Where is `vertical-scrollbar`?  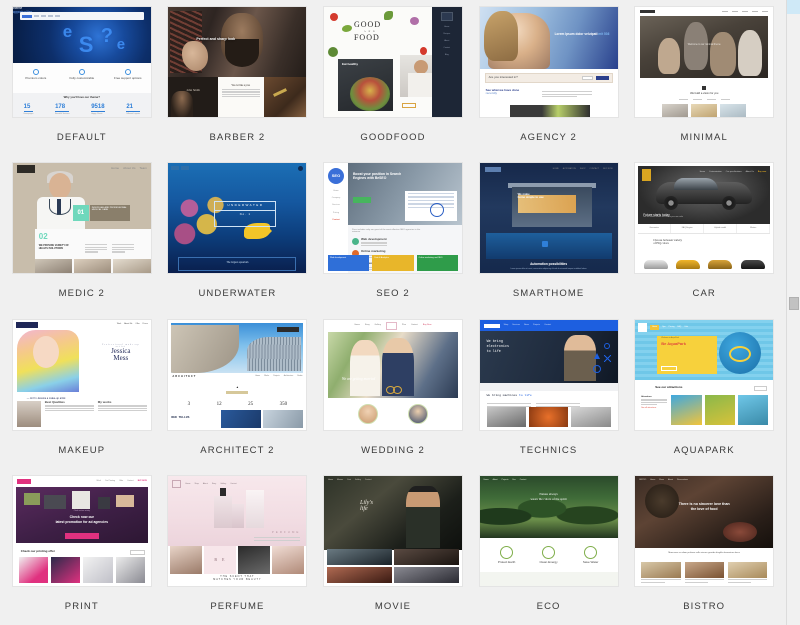
vertical-scrollbar is located at coordinates (793, 312).